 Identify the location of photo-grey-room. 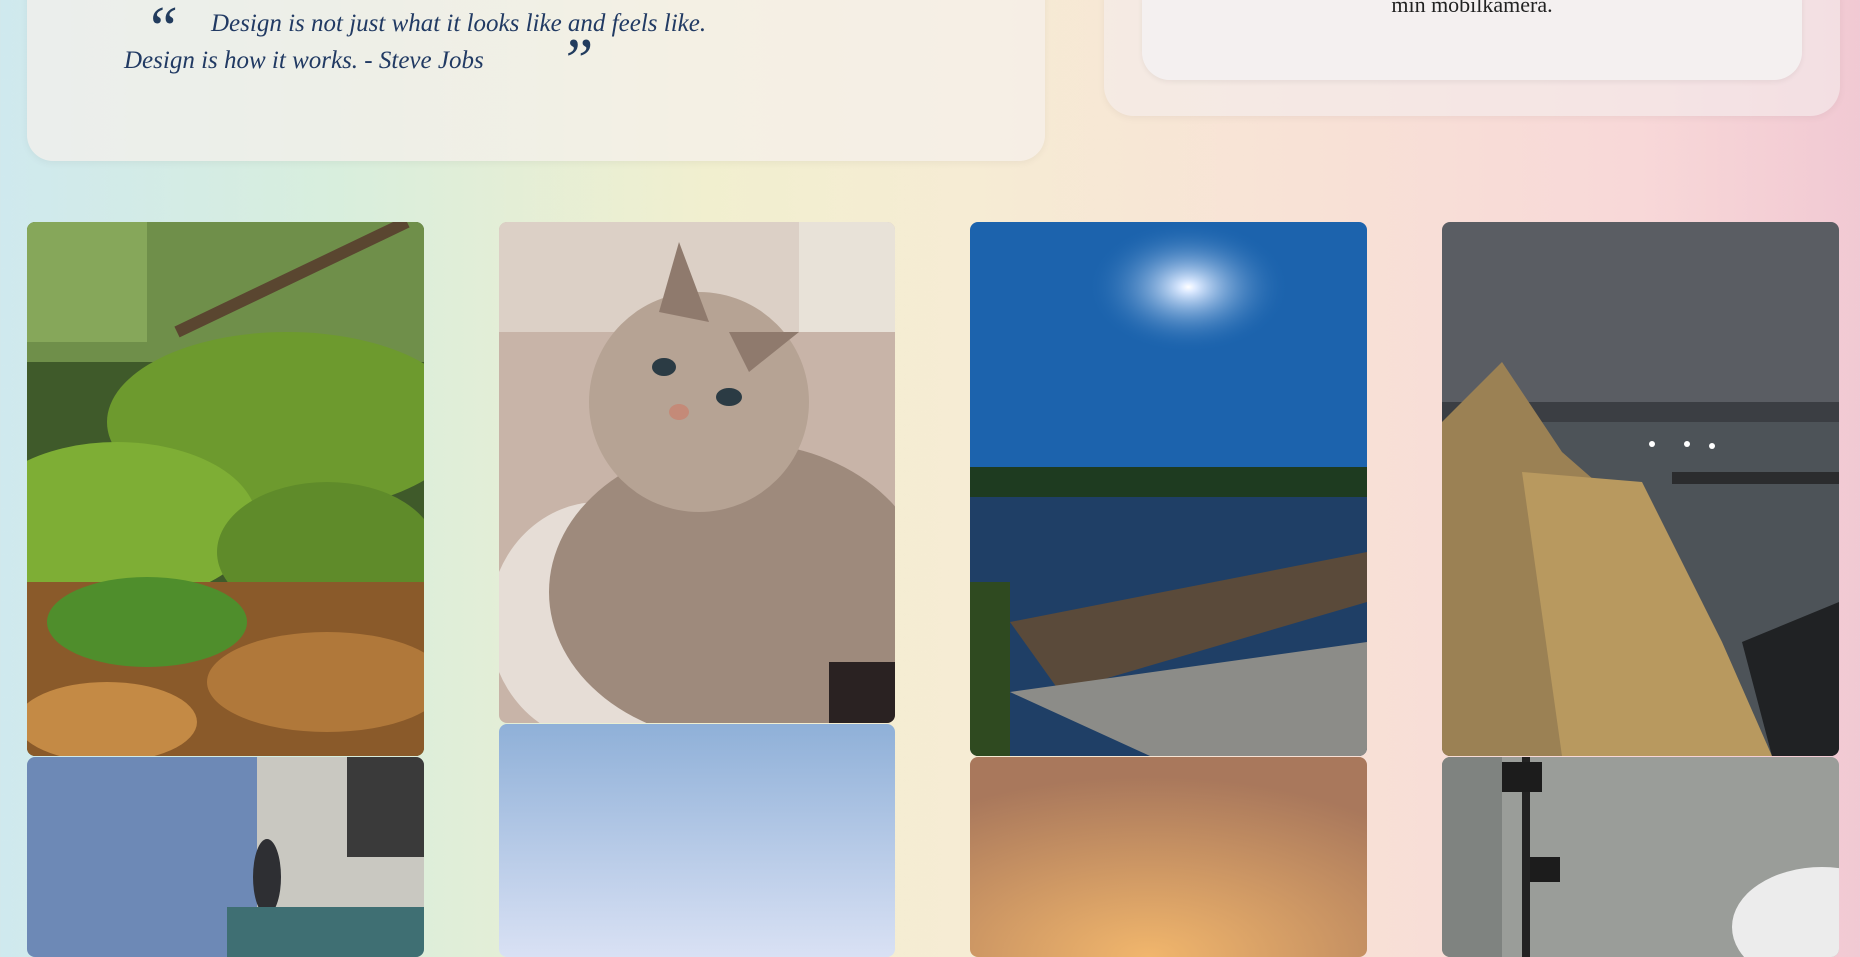
(1640, 857).